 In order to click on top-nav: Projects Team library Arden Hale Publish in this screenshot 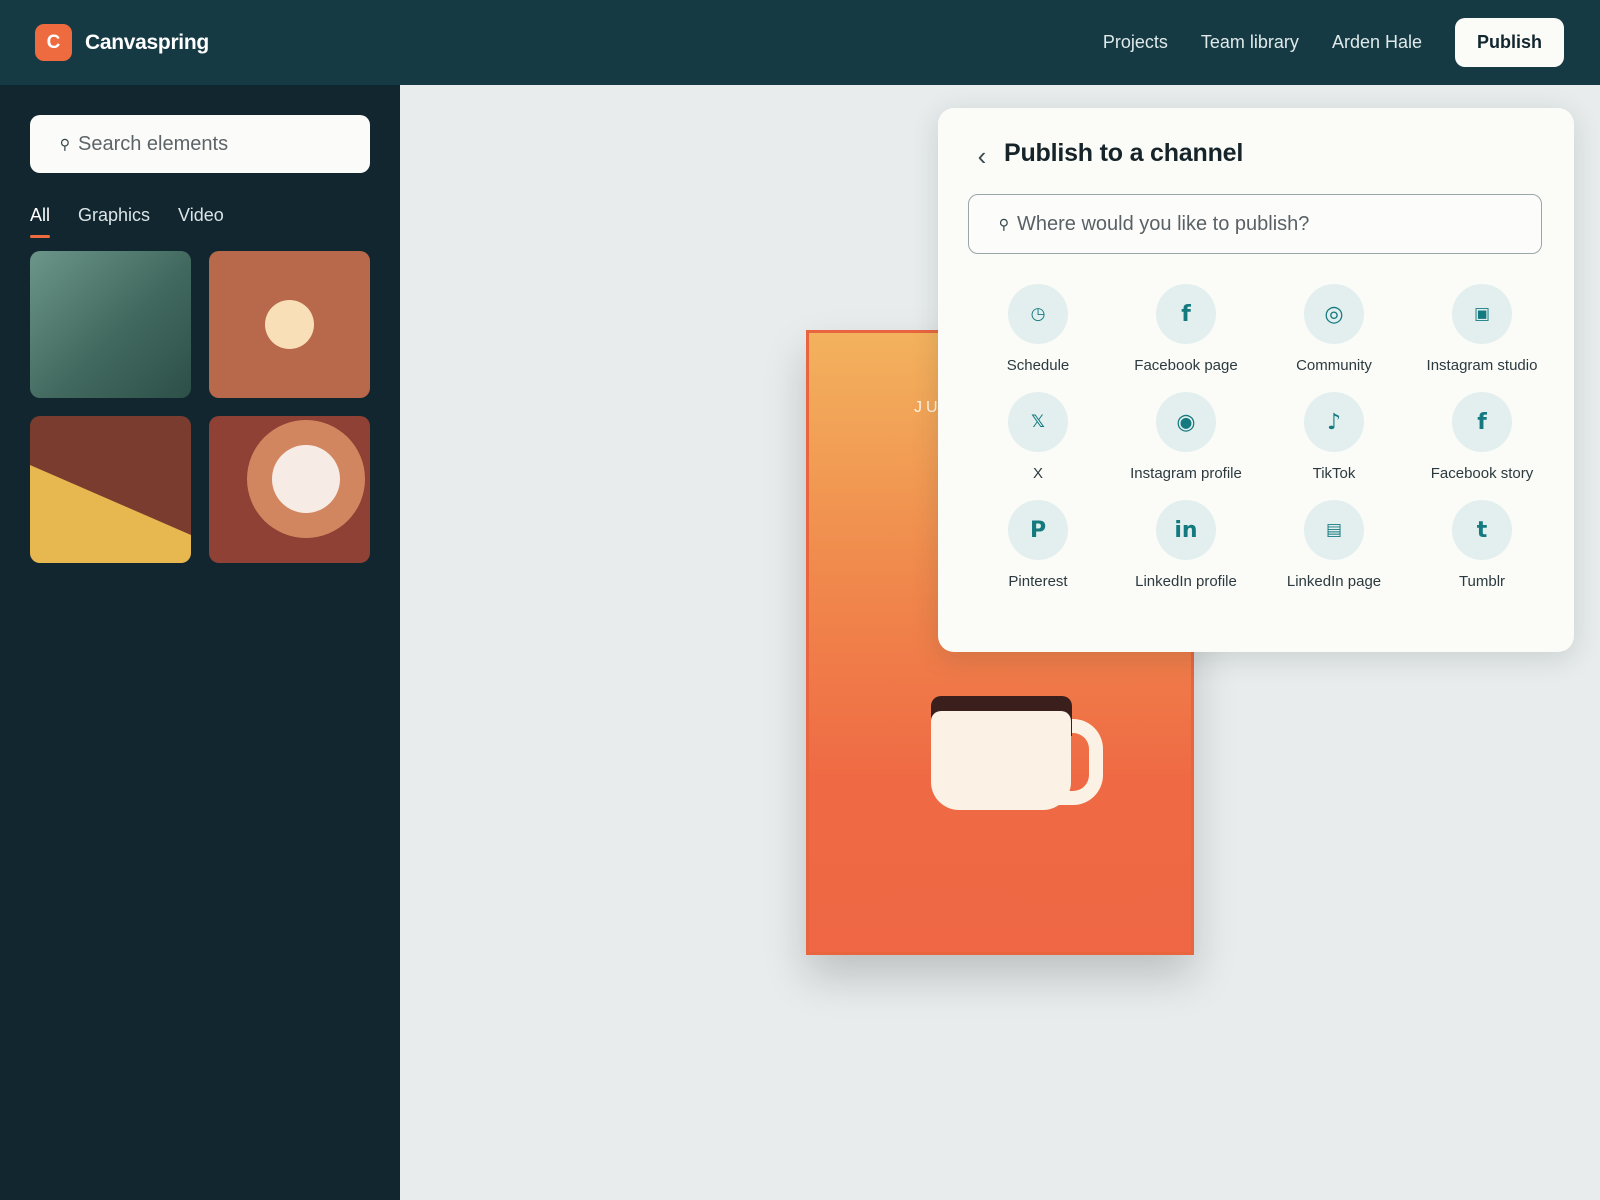, I will do `click(1334, 42)`.